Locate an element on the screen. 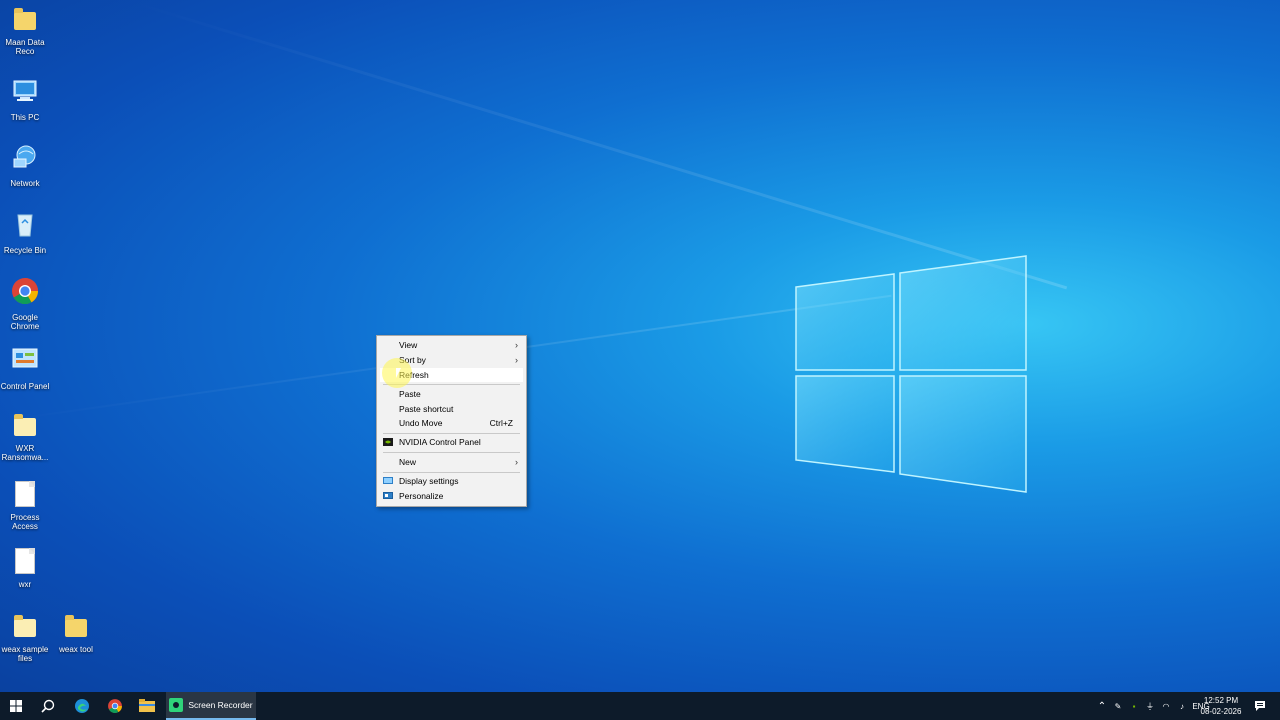 Image resolution: width=1280 pixels, height=720 pixels. desktop-icon-wxr: wxr is located at coordinates (25, 567).